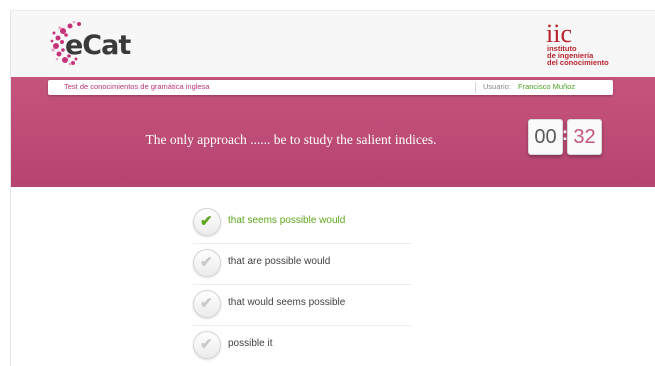 The image size is (655, 366). What do you see at coordinates (584, 137) in the screenshot?
I see `timer-seconds: 32` at bounding box center [584, 137].